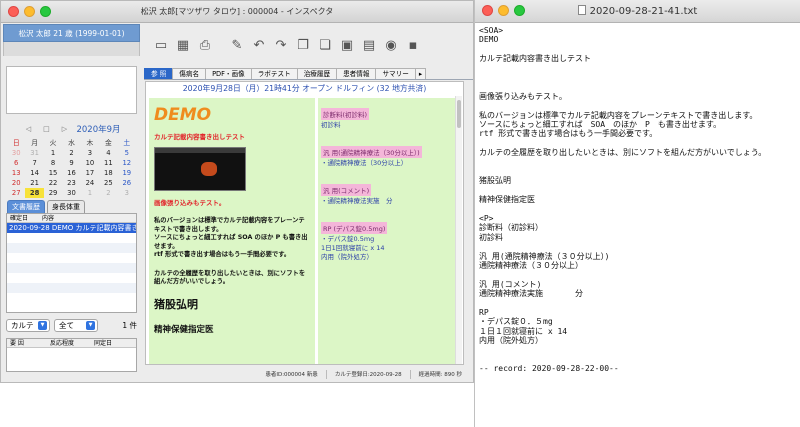 This screenshot has height=427, width=800. What do you see at coordinates (46, 218) in the screenshot?
I see `col-content: 内容` at bounding box center [46, 218].